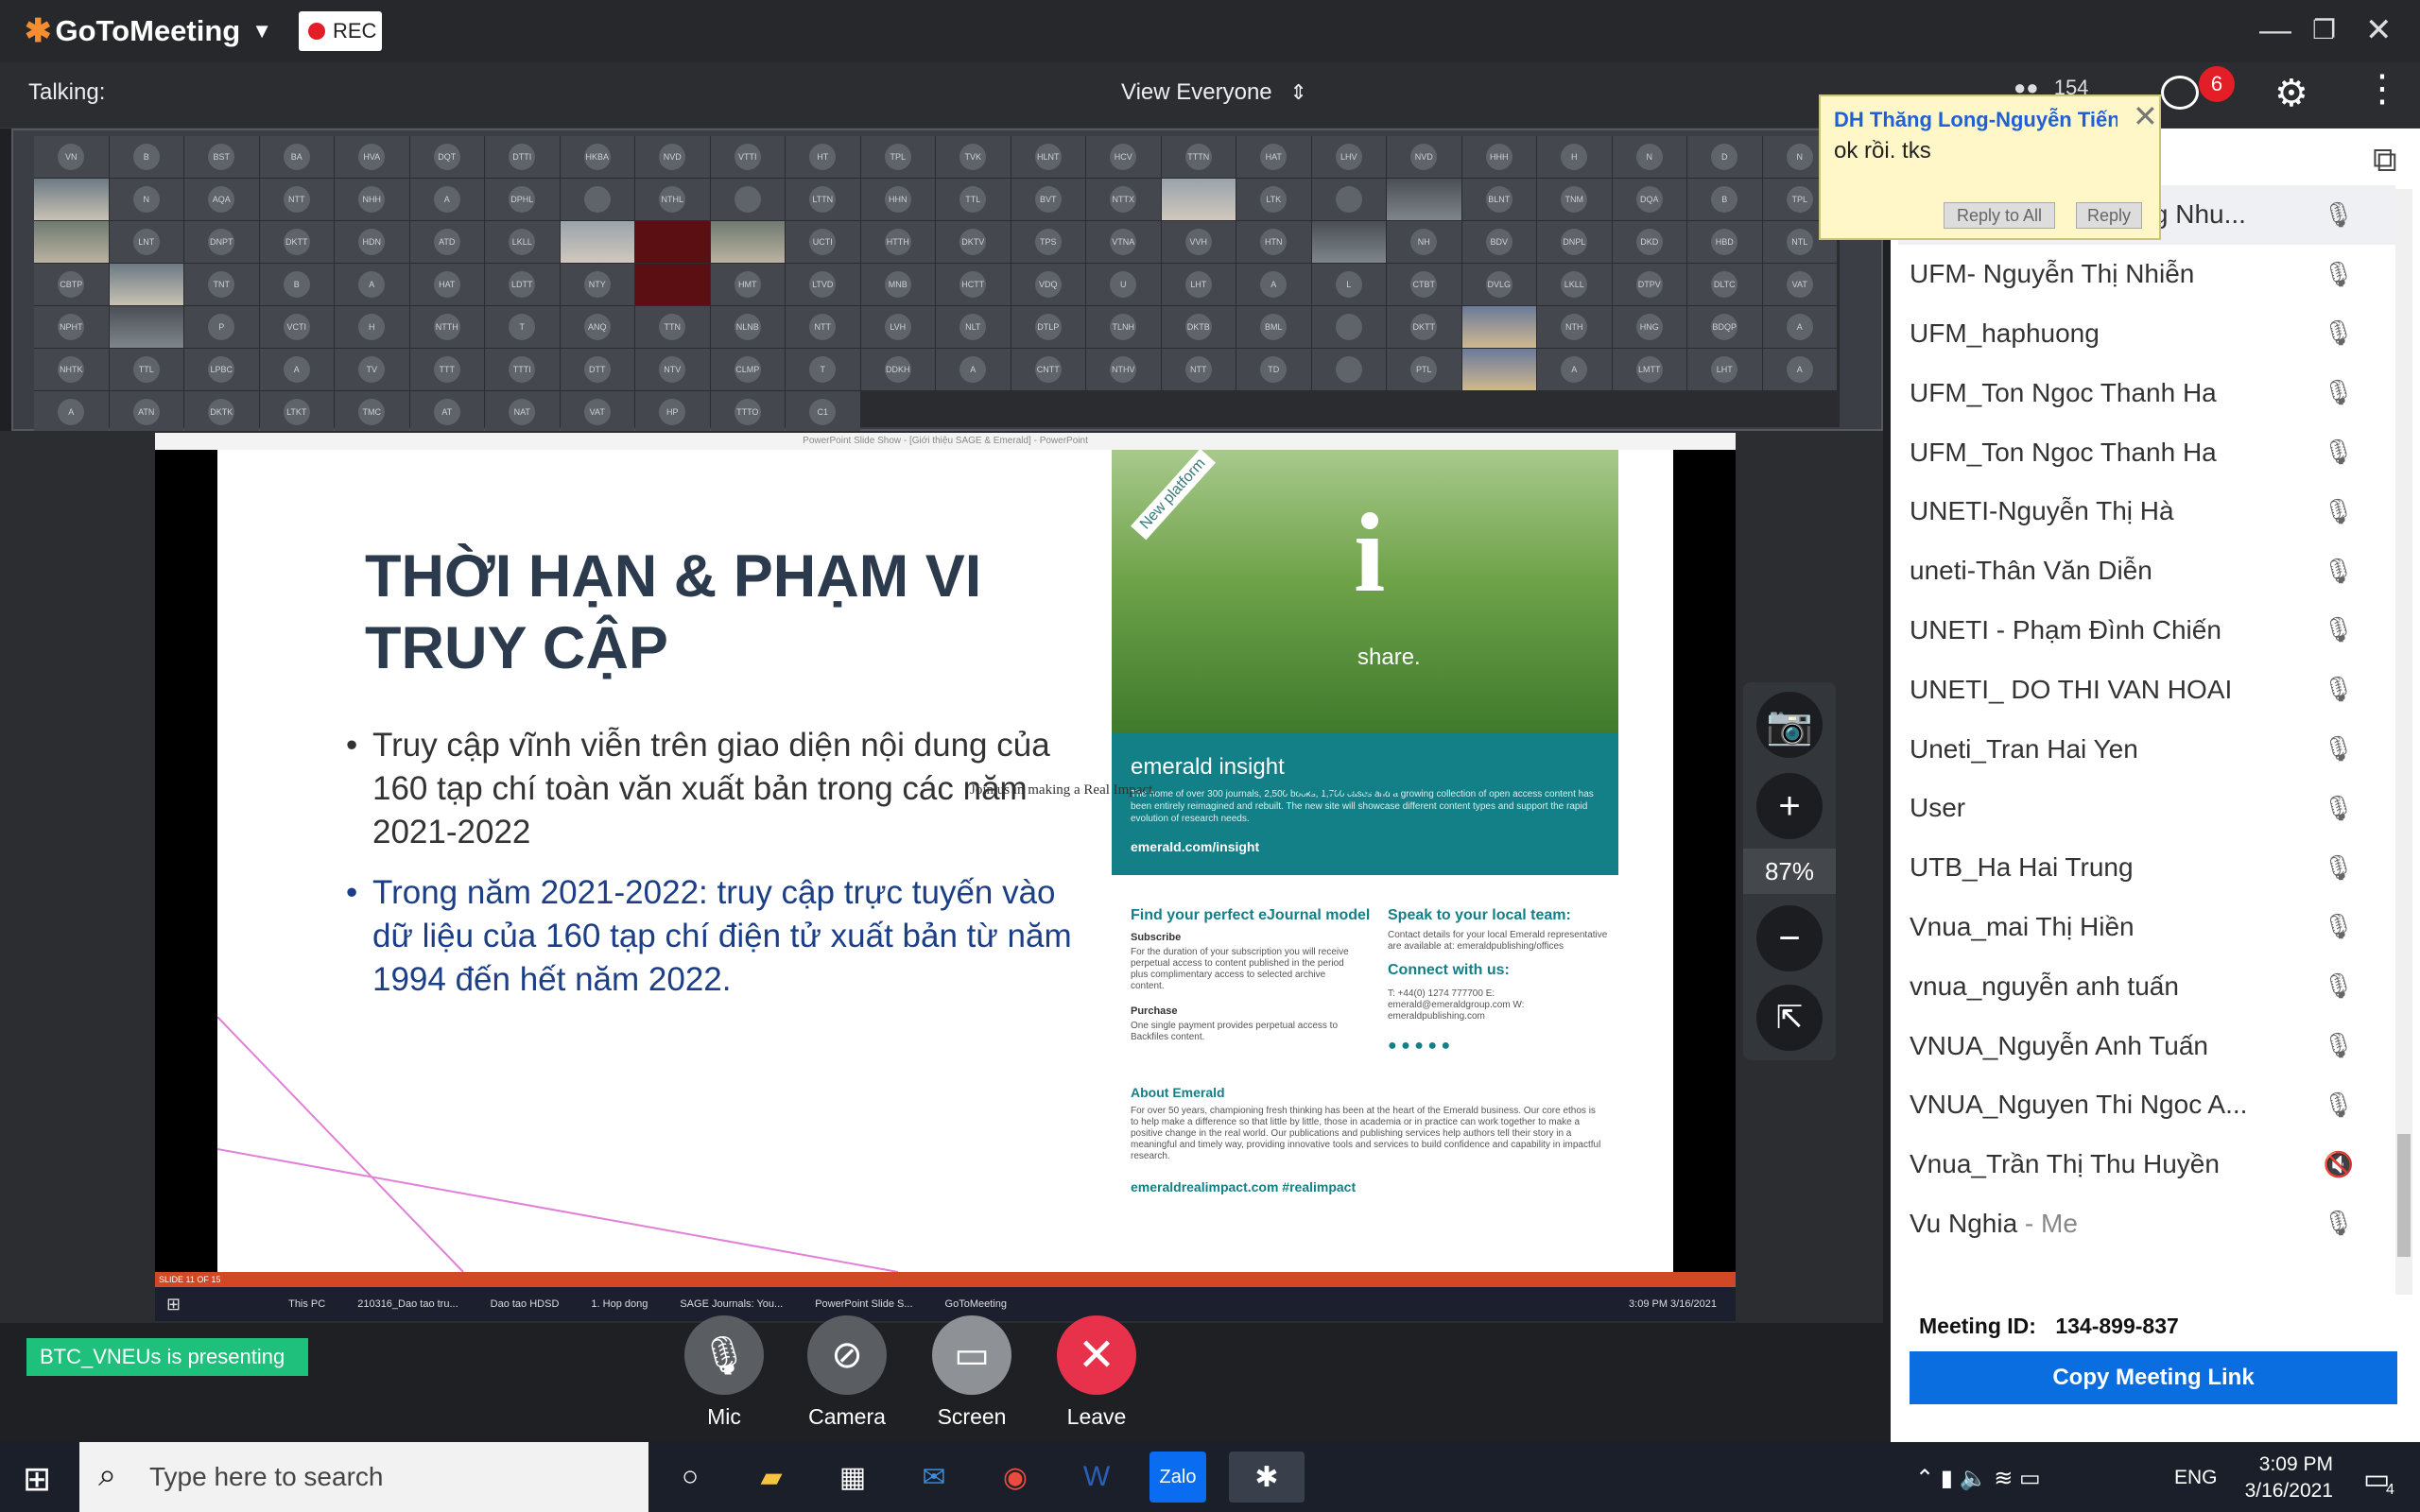  Describe the element at coordinates (1348, 284) in the screenshot. I see `participant-tile: L` at that location.